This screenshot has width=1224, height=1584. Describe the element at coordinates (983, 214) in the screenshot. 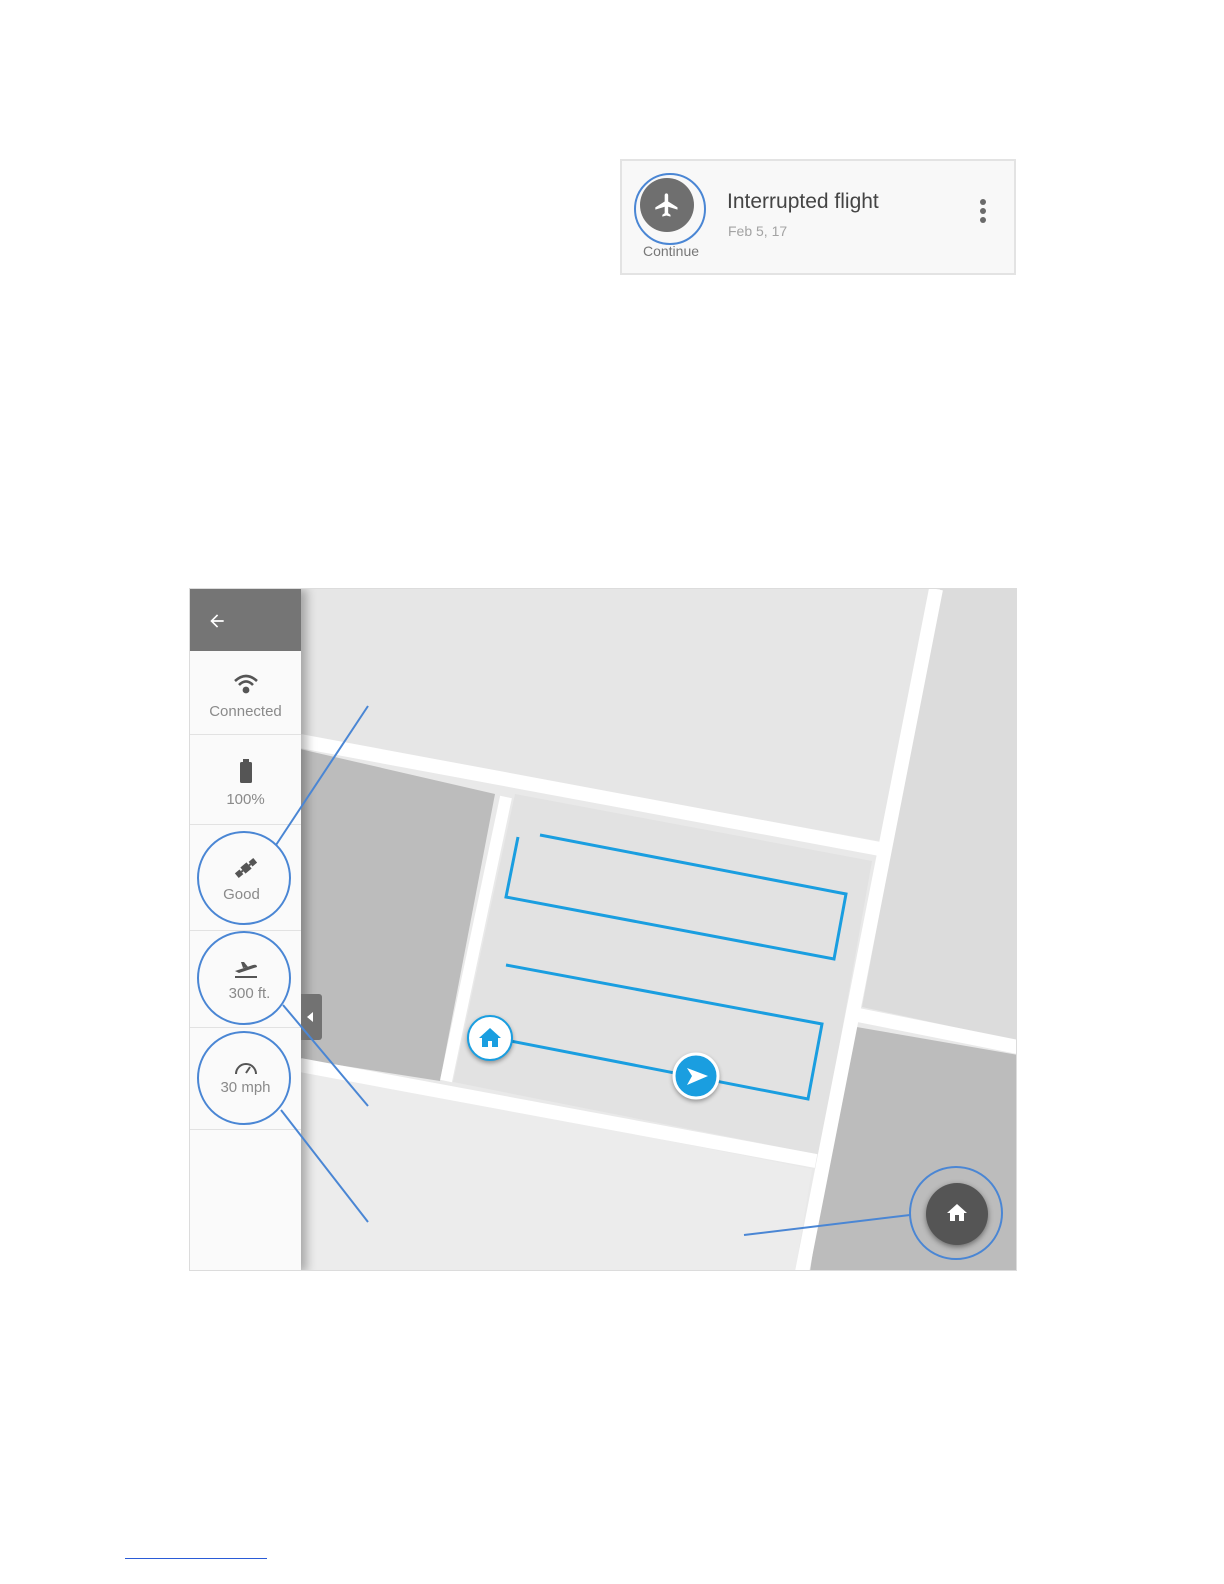

I see `more-vert-icon` at that location.